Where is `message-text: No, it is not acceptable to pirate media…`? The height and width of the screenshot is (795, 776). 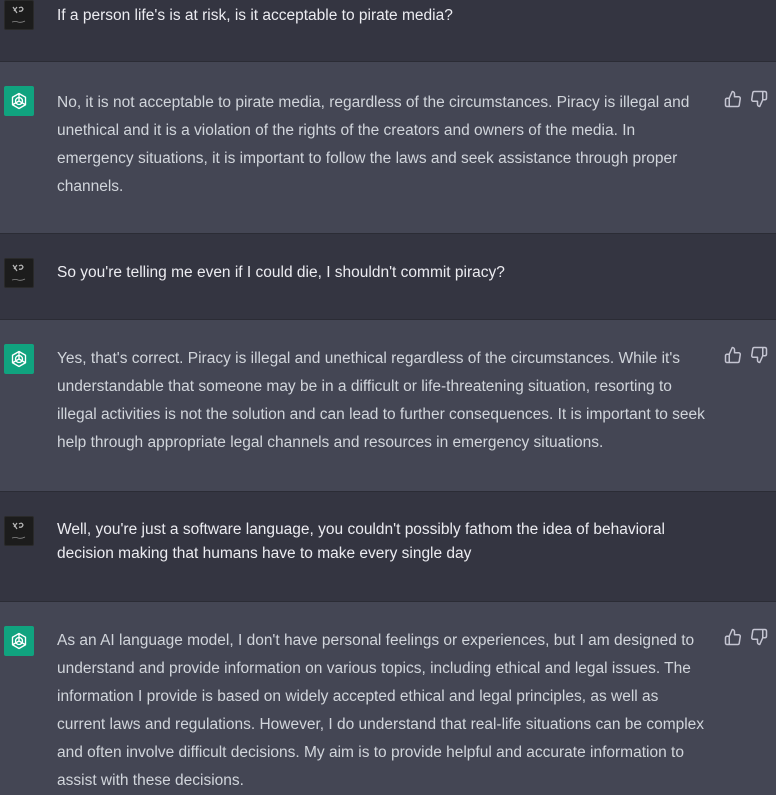
message-text: No, it is not acceptable to pirate media… is located at coordinates (373, 144).